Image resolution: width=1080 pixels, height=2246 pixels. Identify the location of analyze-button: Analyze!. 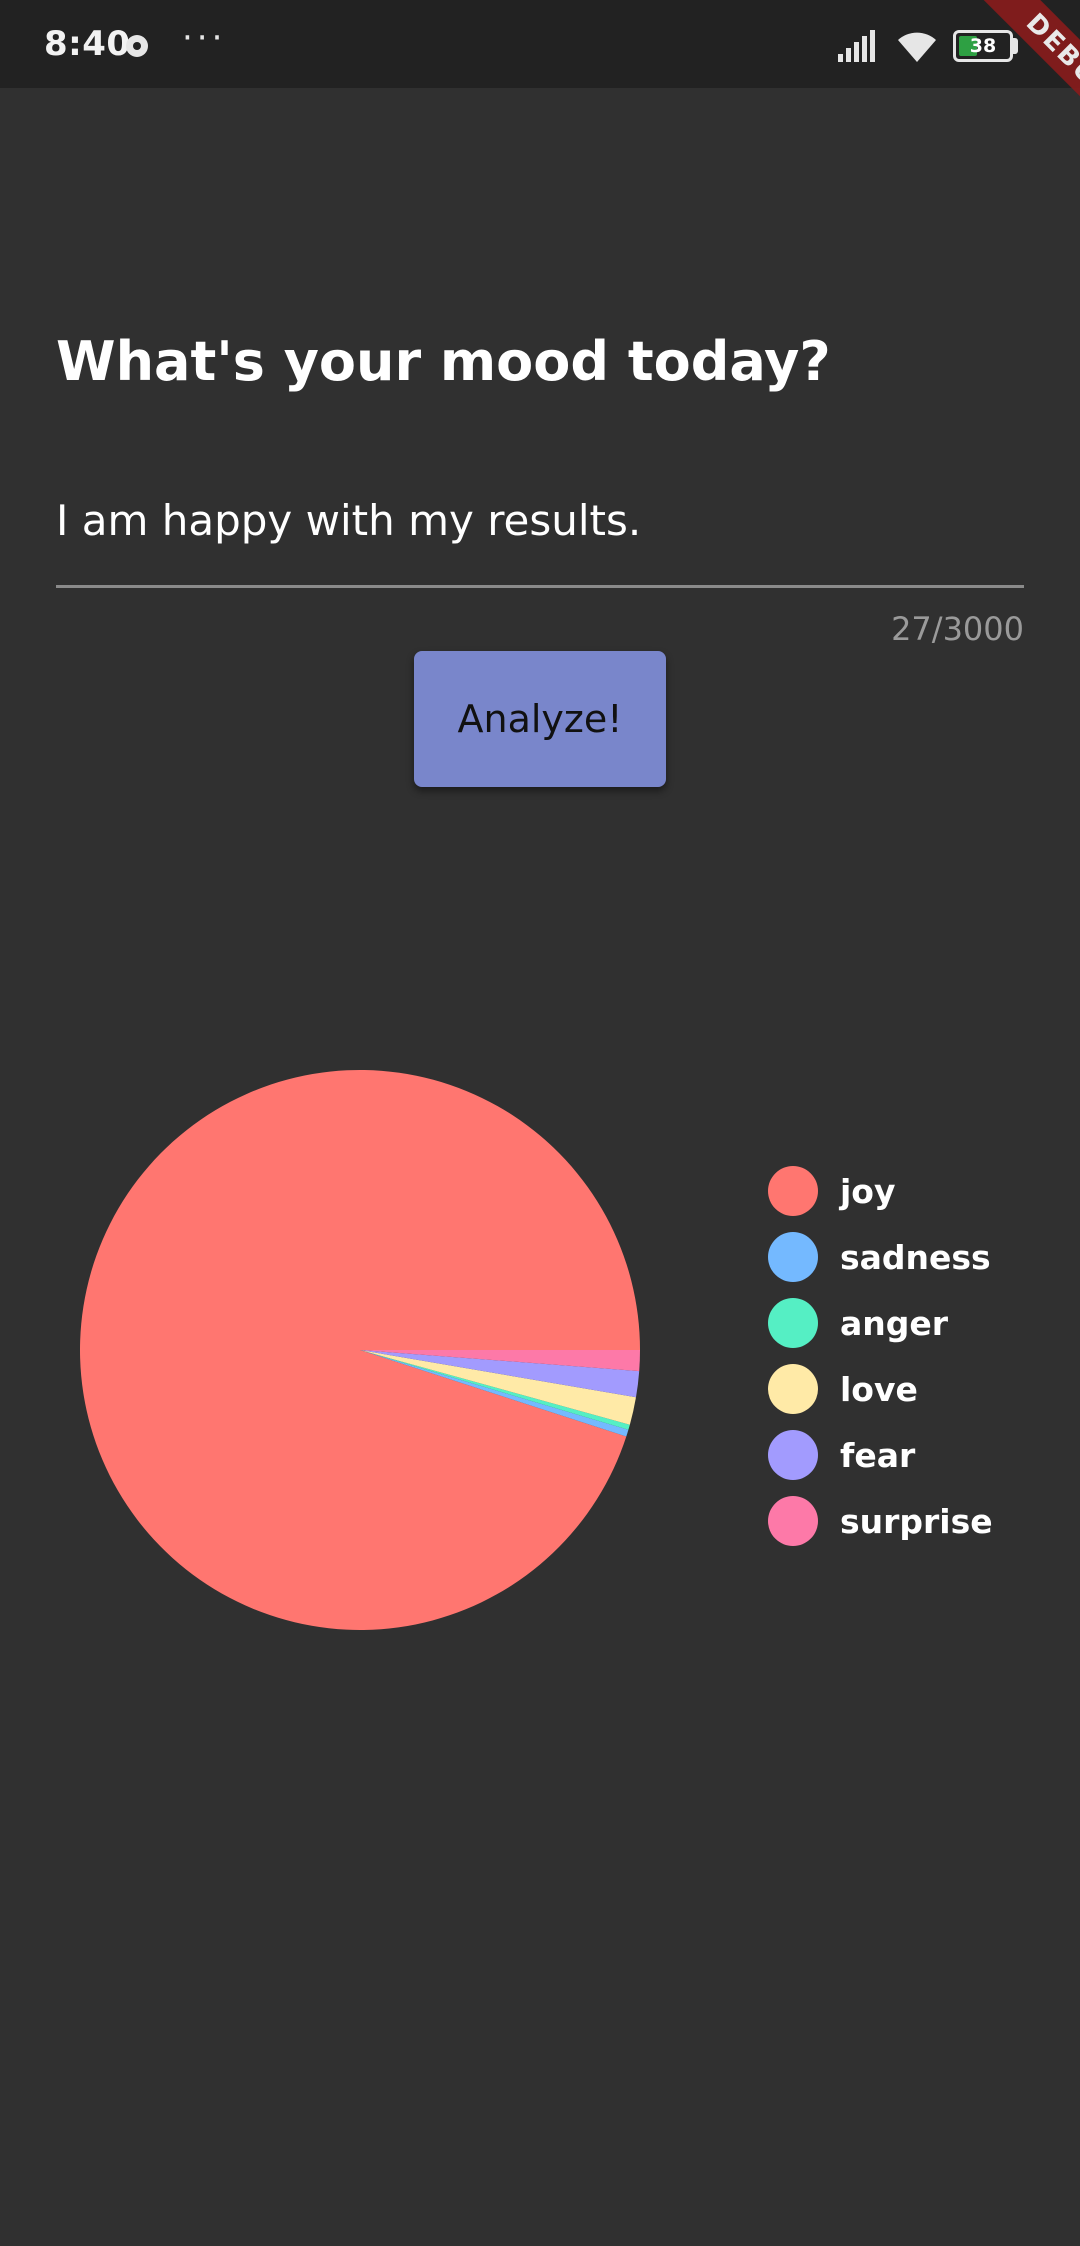
(540, 719).